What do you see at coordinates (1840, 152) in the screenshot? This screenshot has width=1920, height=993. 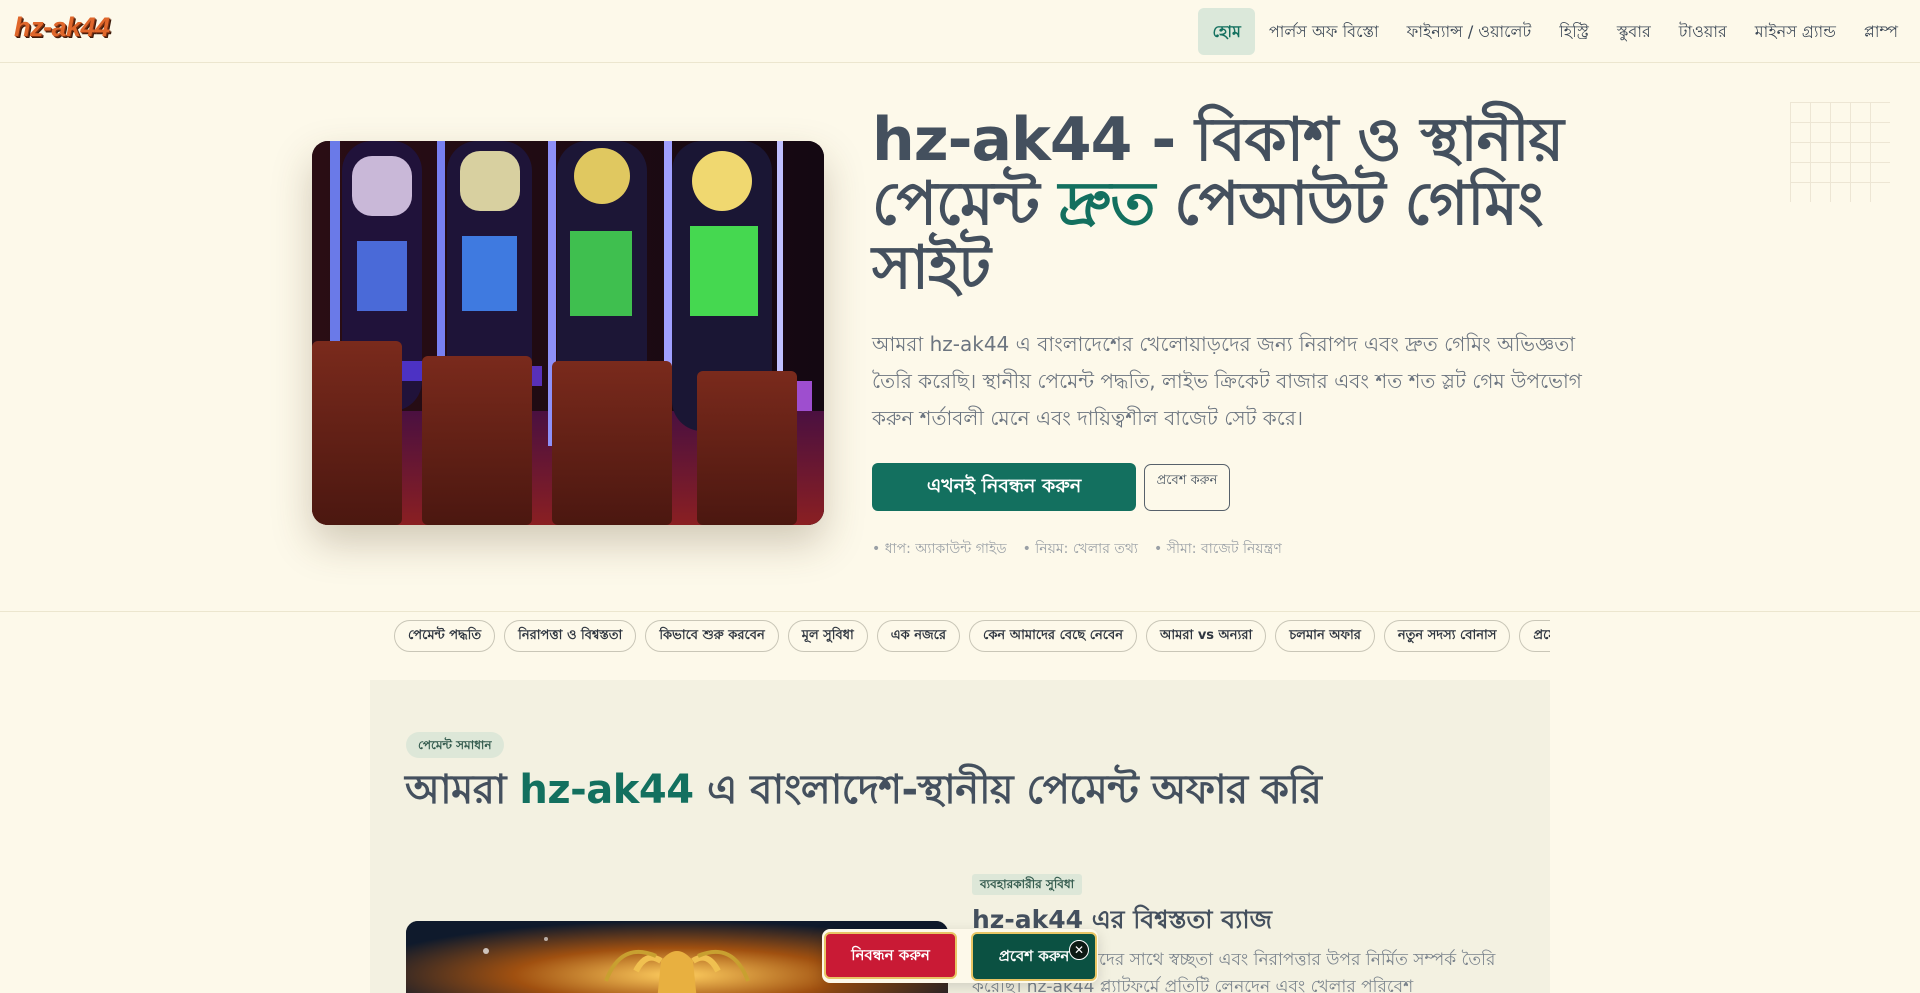 I see `decorative-grid` at bounding box center [1840, 152].